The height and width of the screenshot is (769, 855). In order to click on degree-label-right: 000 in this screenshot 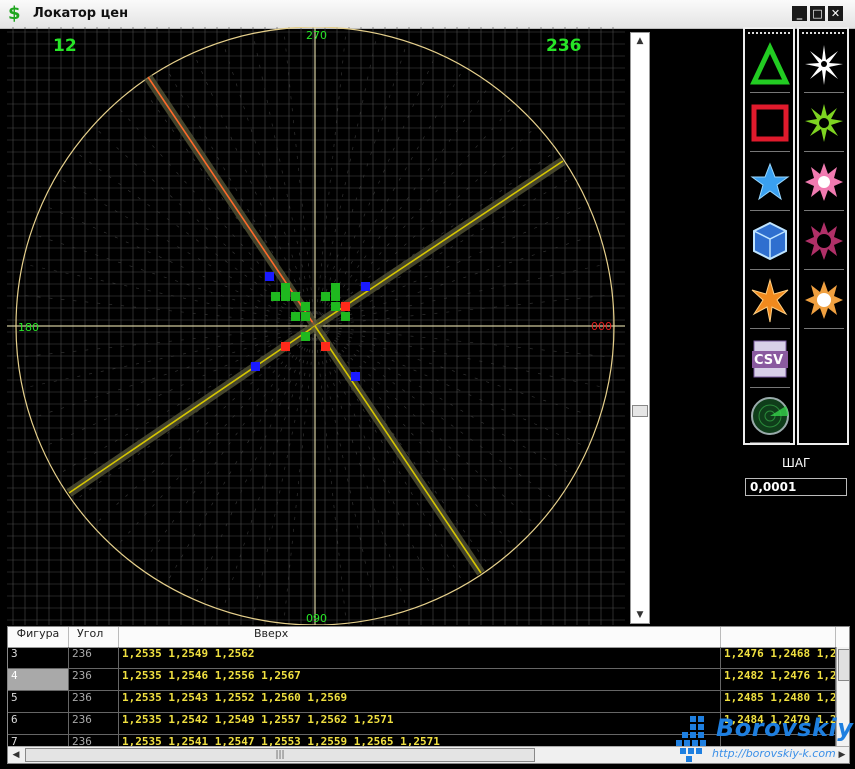, I will do `click(601, 326)`.